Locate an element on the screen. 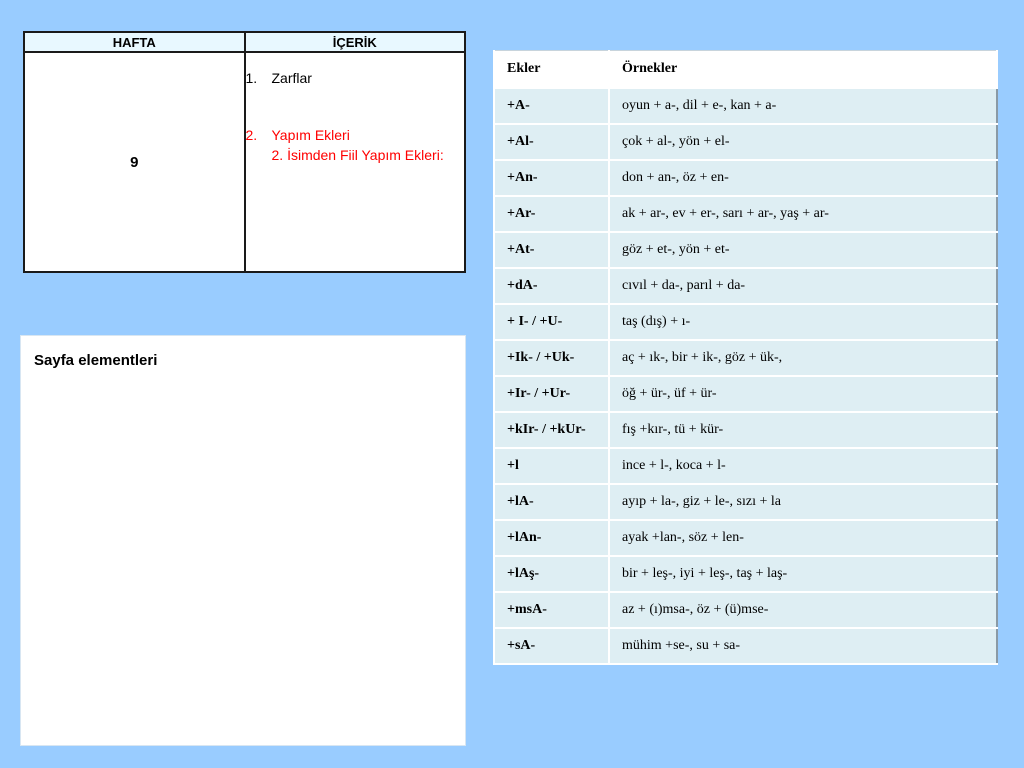 This screenshot has width=1024, height=768. table-row: +kIr- / +kUr-fış +kır-, tü + kür- is located at coordinates (745, 430).